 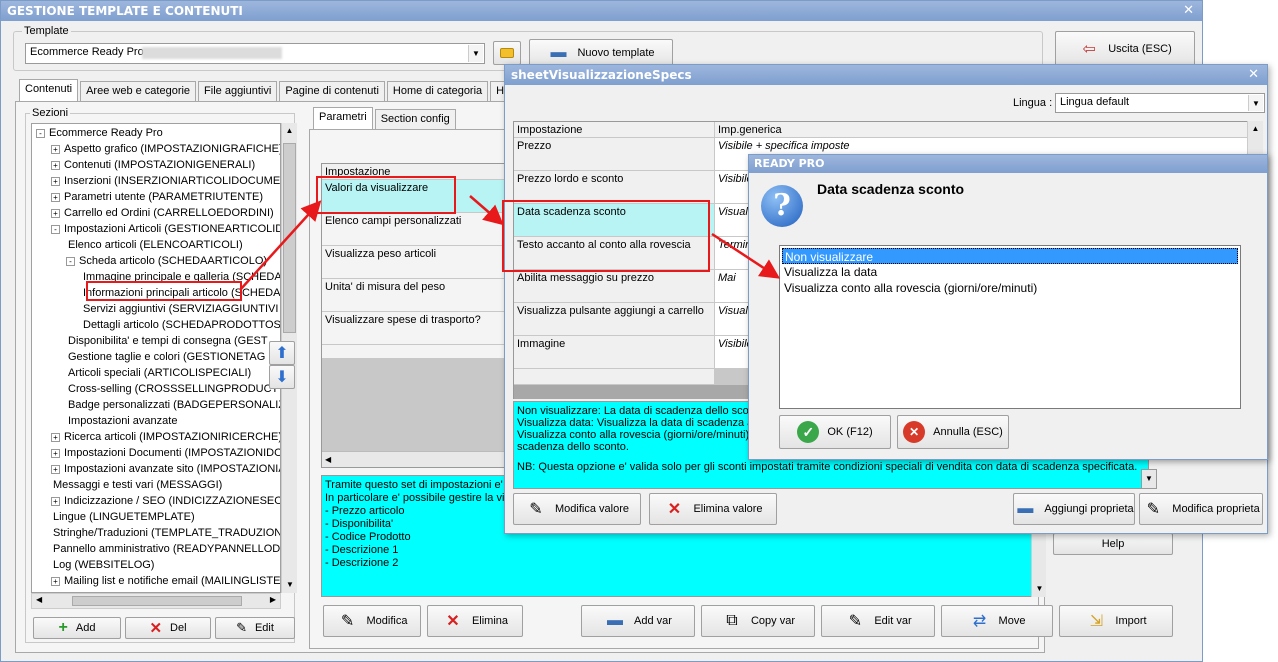 What do you see at coordinates (510, 243) in the screenshot?
I see `annotation-arrows` at bounding box center [510, 243].